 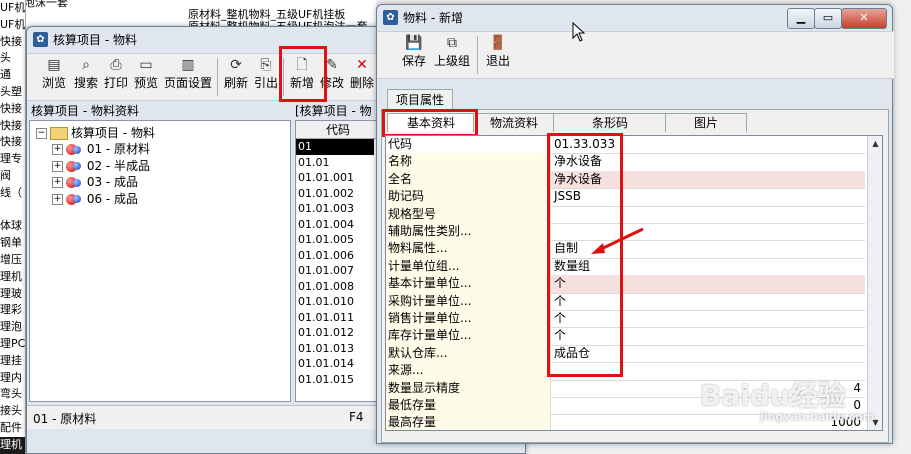 I want to click on preview-icon: ▭, so click(x=146, y=65).